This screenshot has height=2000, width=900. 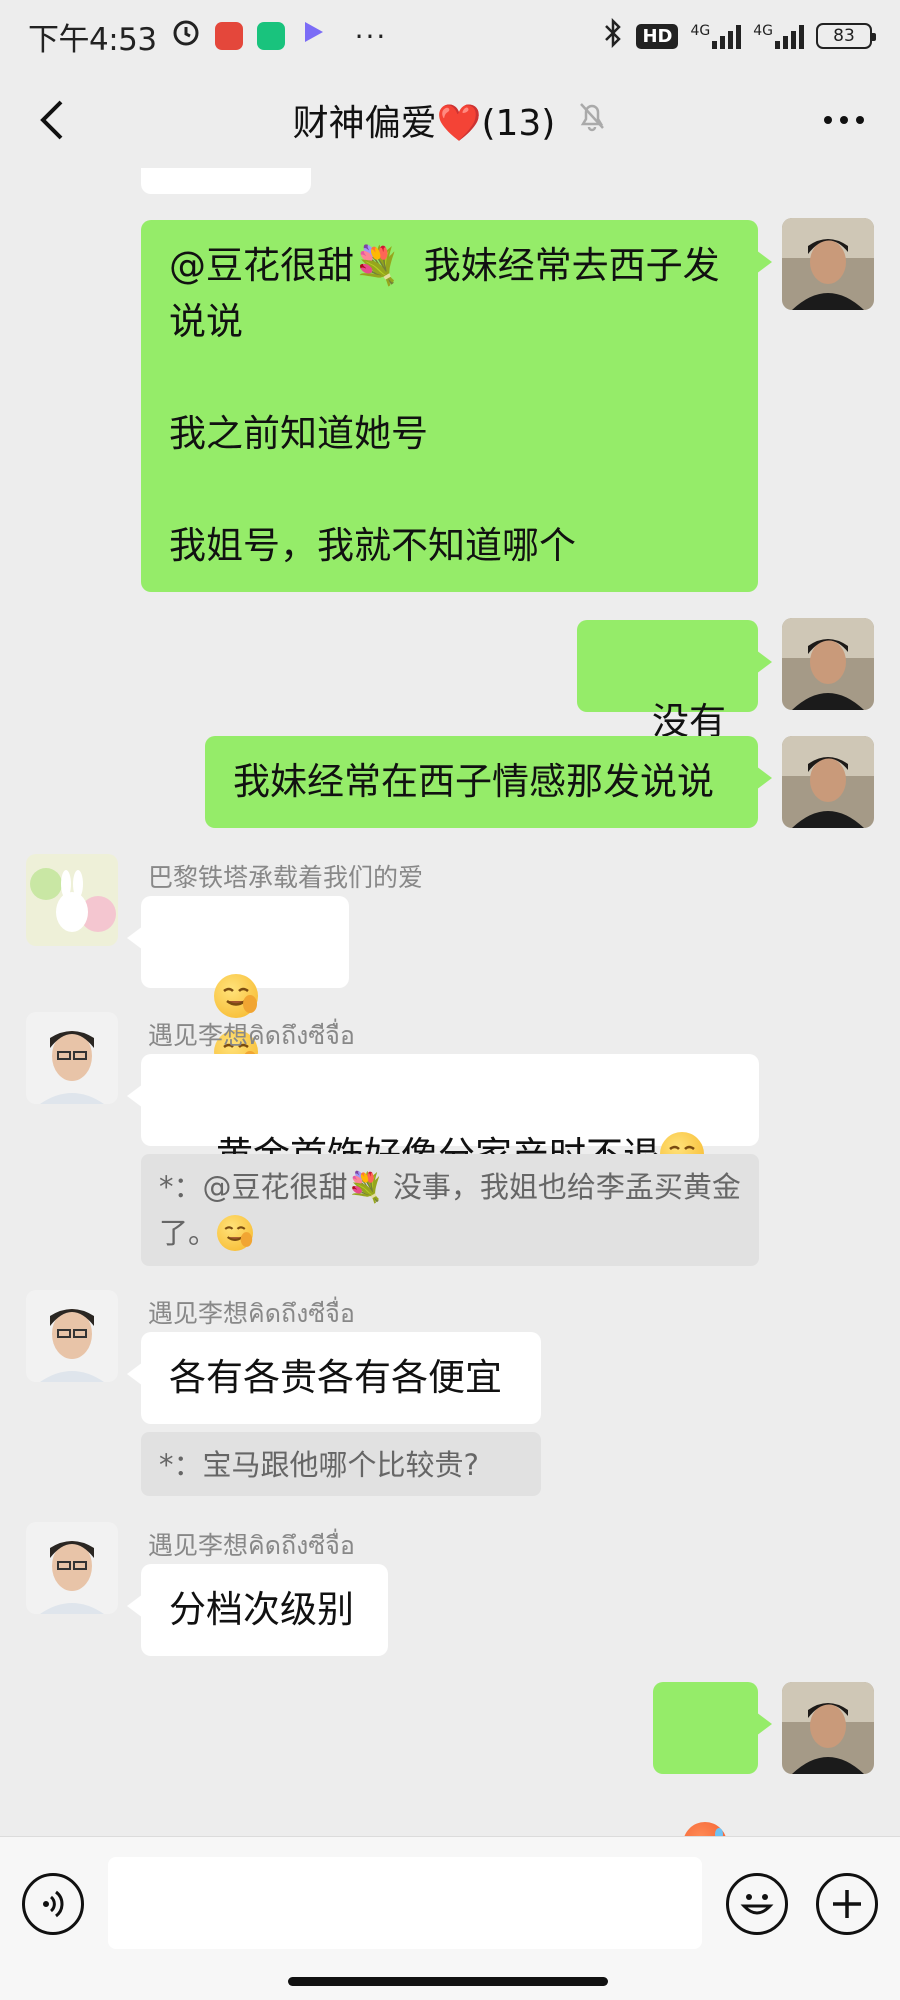 What do you see at coordinates (450, 36) in the screenshot?
I see `status-bar: 下午4:53 ··· HD 4G 4G 83` at bounding box center [450, 36].